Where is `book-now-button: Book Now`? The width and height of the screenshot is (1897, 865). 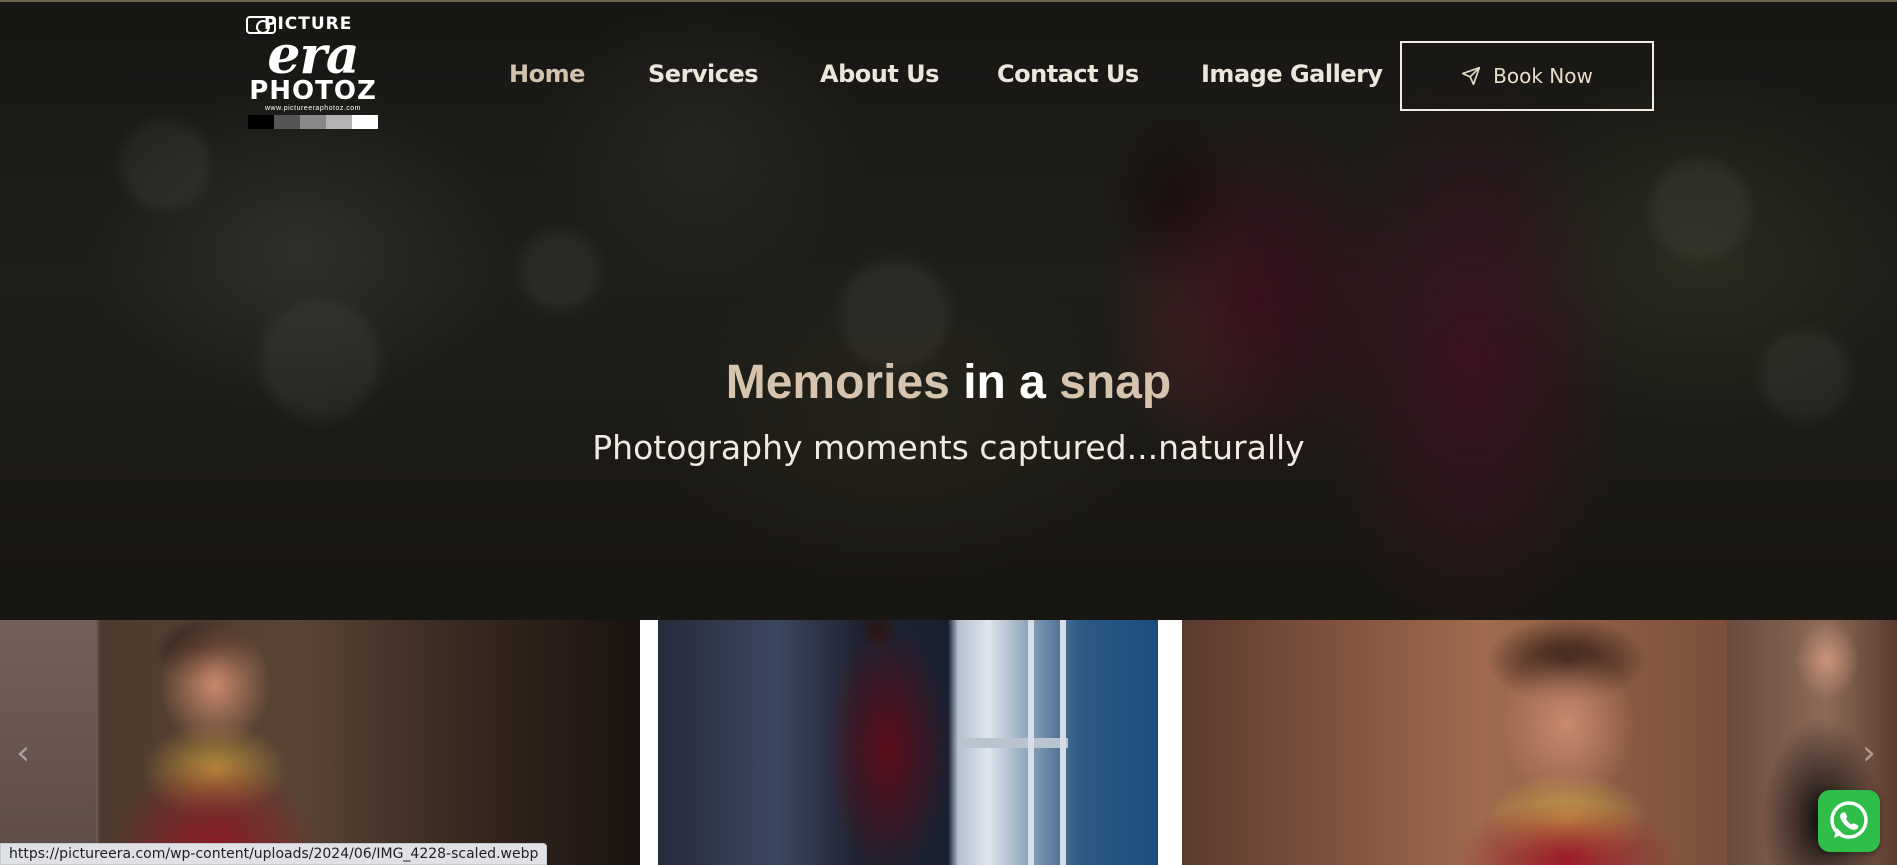 book-now-button: Book Now is located at coordinates (1527, 76).